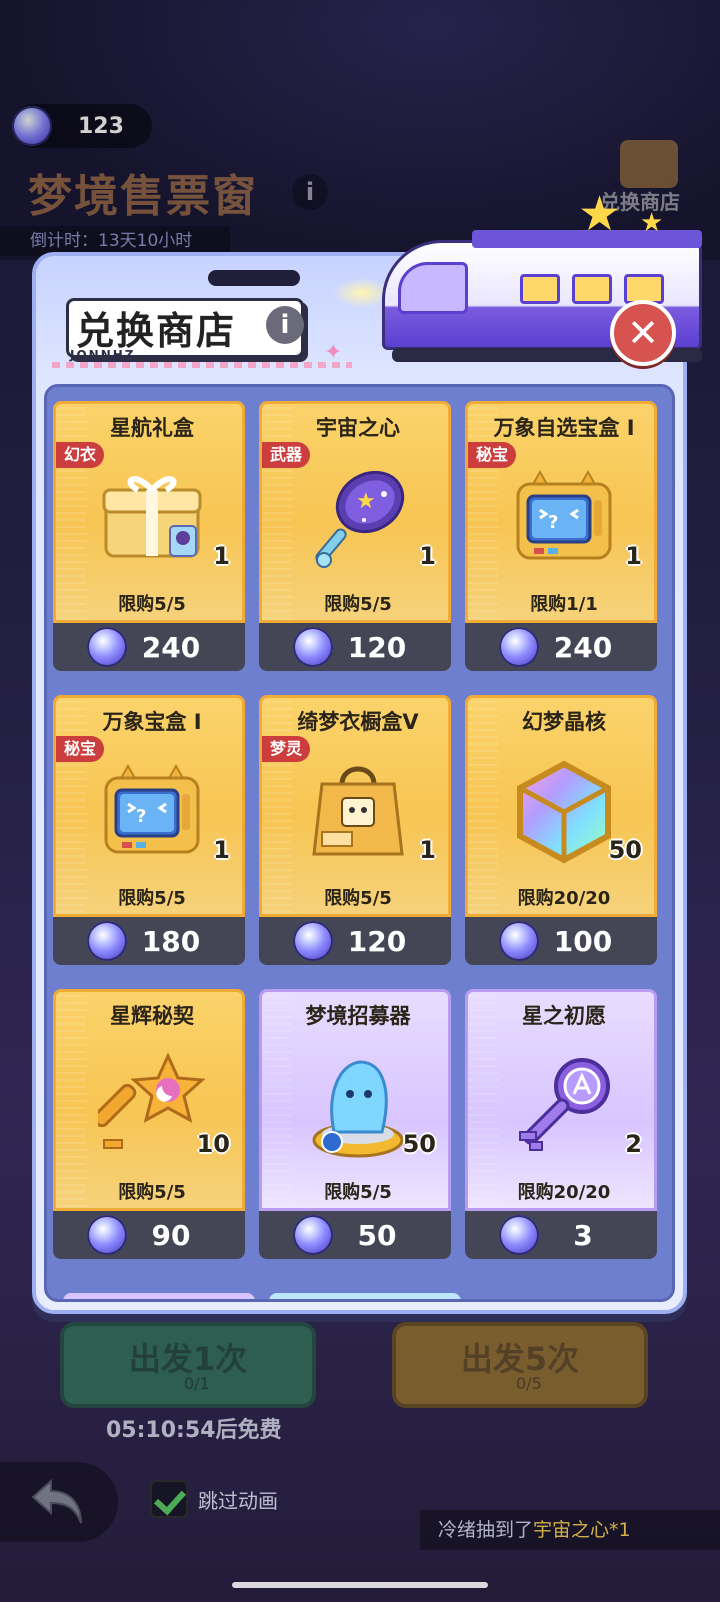 Image resolution: width=720 pixels, height=1602 pixels. I want to click on item-name: 宇宙之心, so click(358, 428).